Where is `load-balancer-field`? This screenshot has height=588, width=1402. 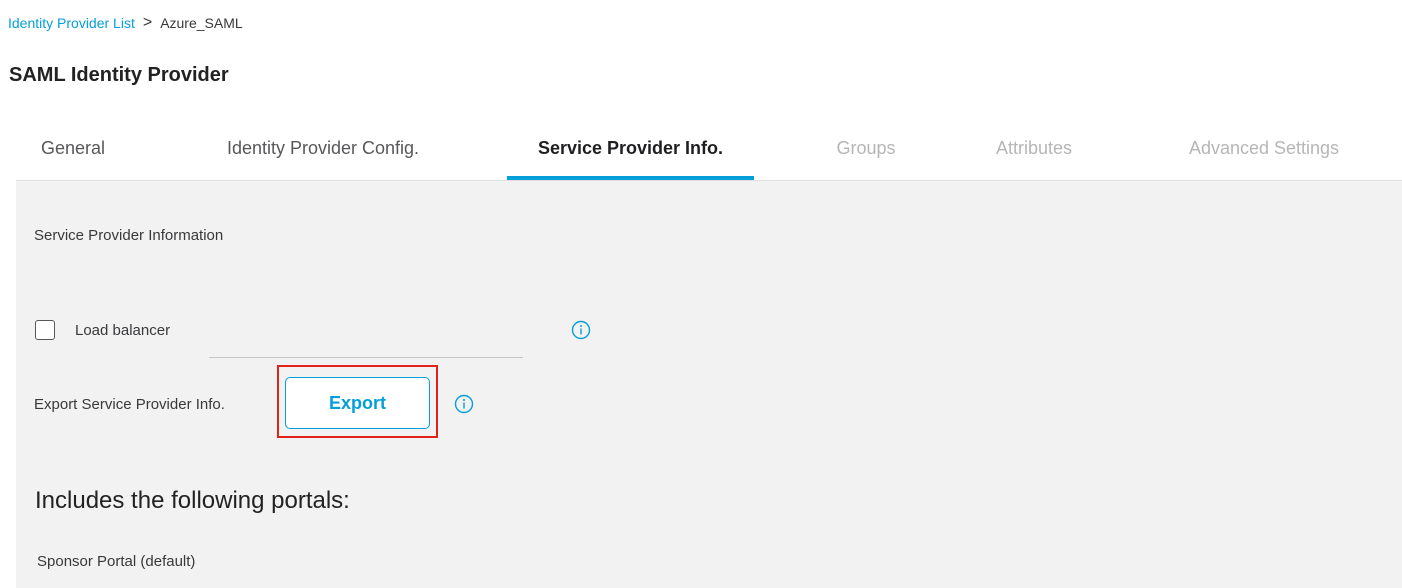
load-balancer-field is located at coordinates (366, 357).